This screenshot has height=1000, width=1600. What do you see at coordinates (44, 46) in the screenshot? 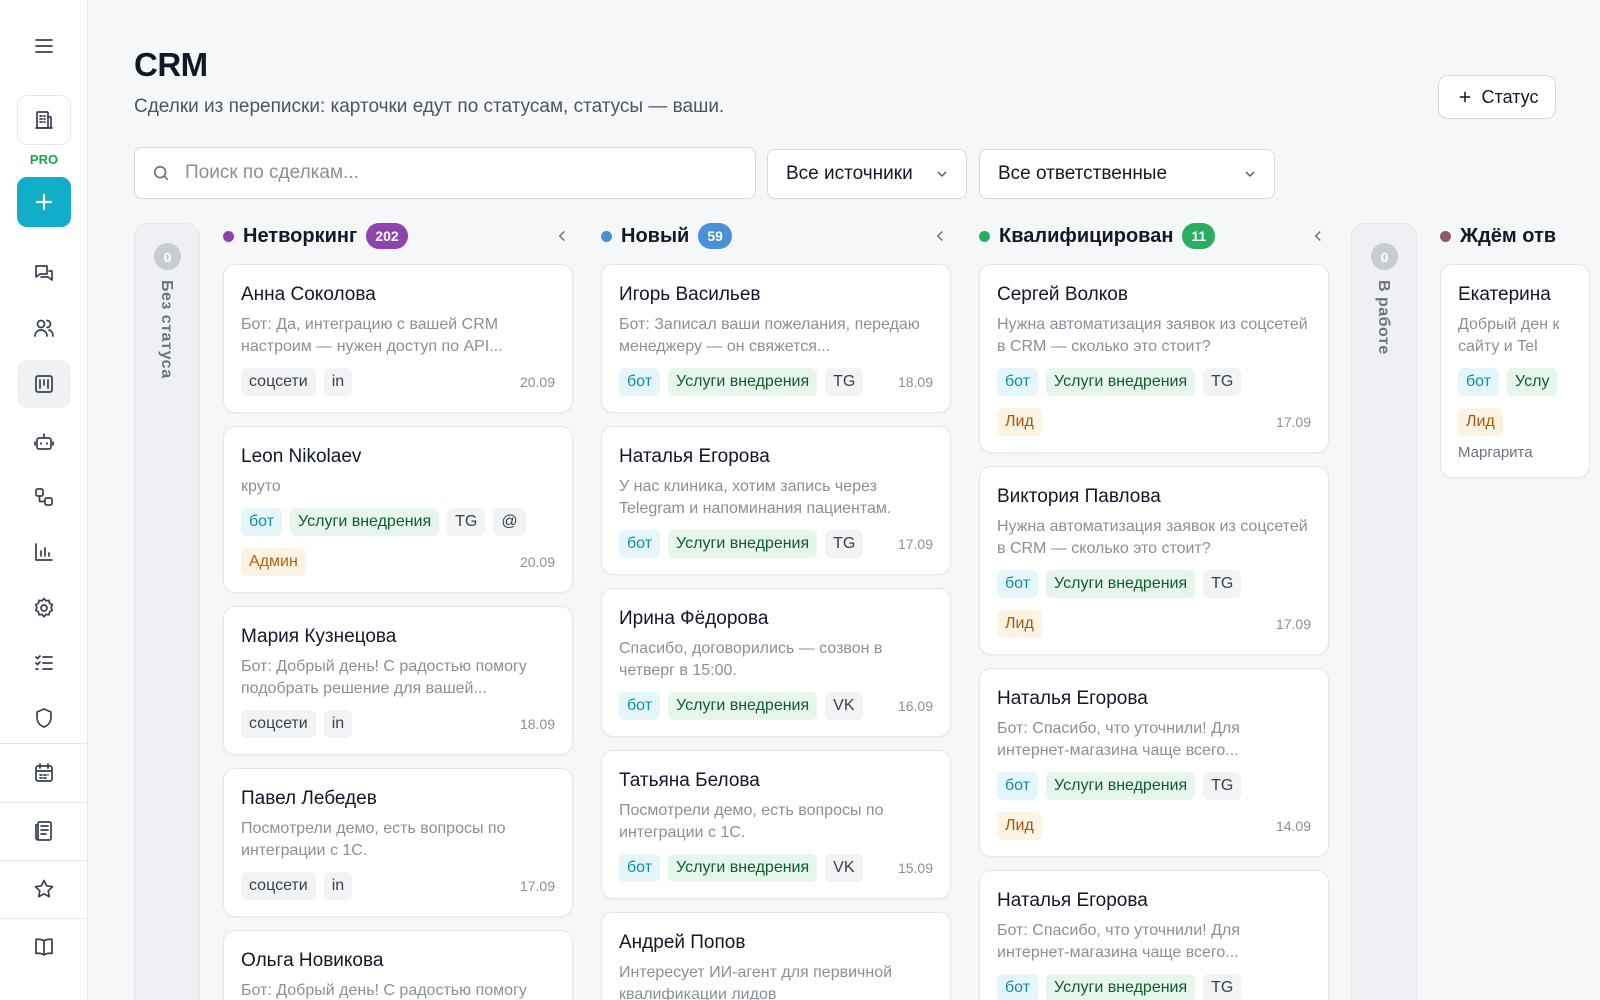
I see `menu-icon` at bounding box center [44, 46].